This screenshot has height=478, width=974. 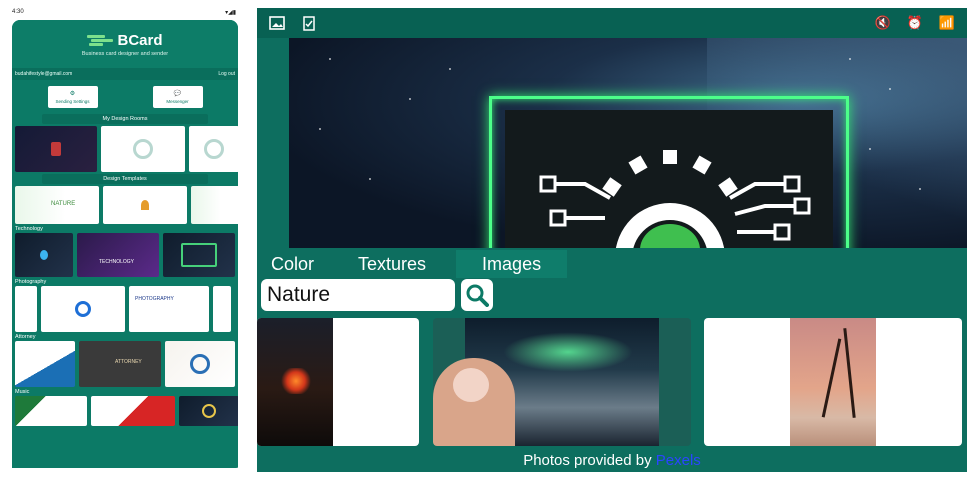 What do you see at coordinates (72, 101) in the screenshot?
I see `sending-settings-label: Sending Settings` at bounding box center [72, 101].